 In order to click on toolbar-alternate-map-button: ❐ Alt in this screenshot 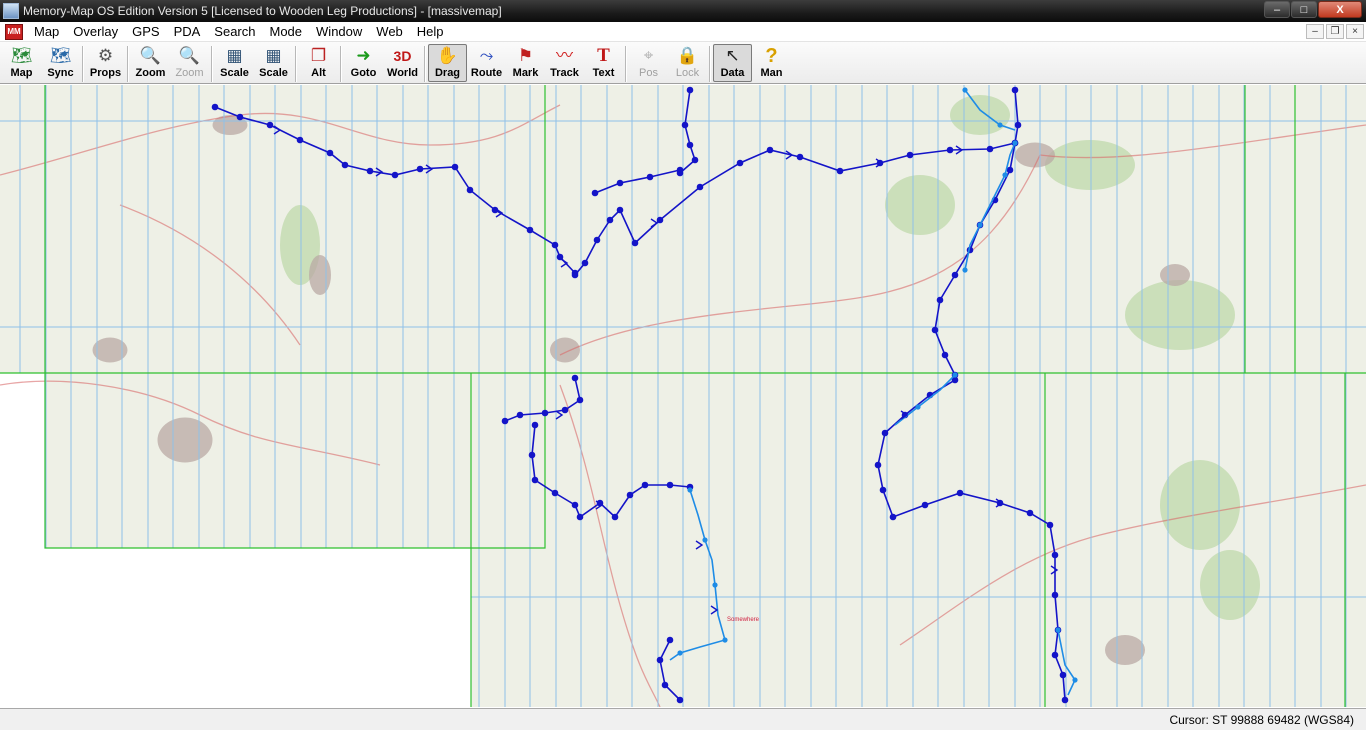, I will do `click(318, 63)`.